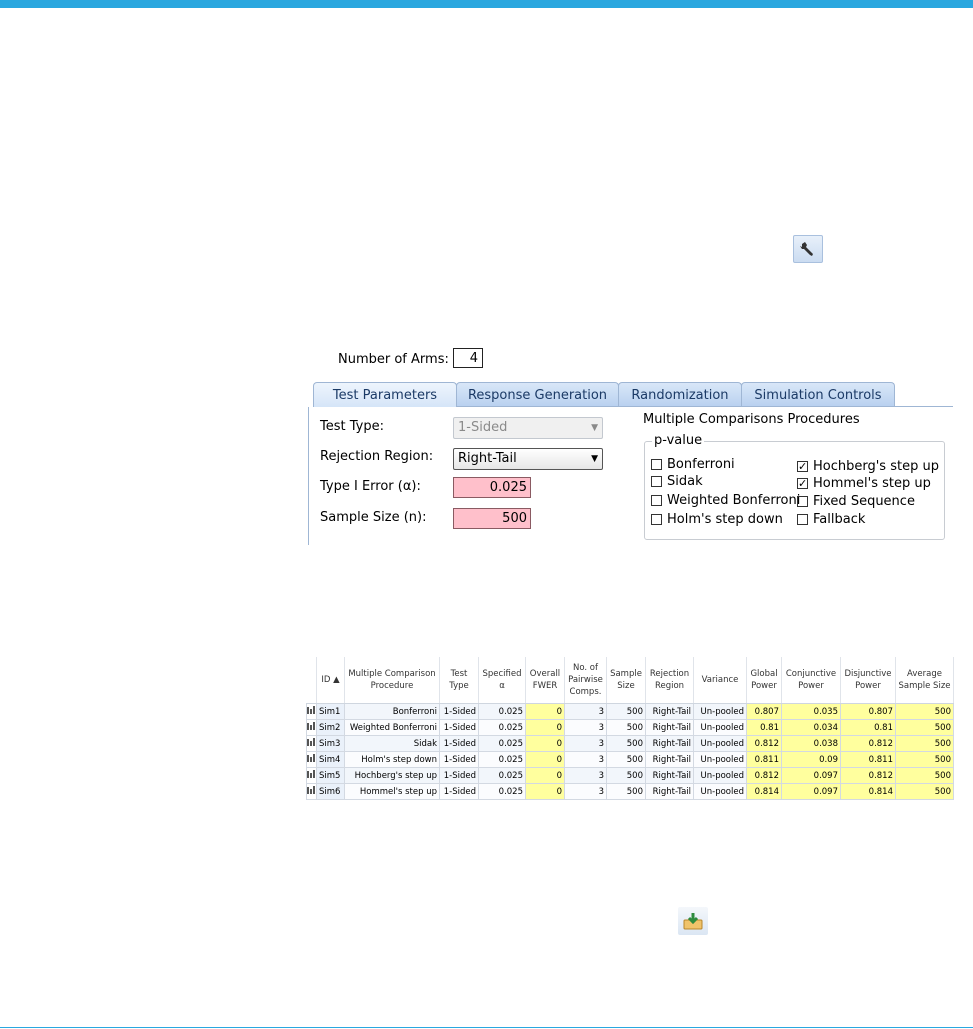 The height and width of the screenshot is (1029, 973). I want to click on cell-id: Sim3, so click(330, 743).